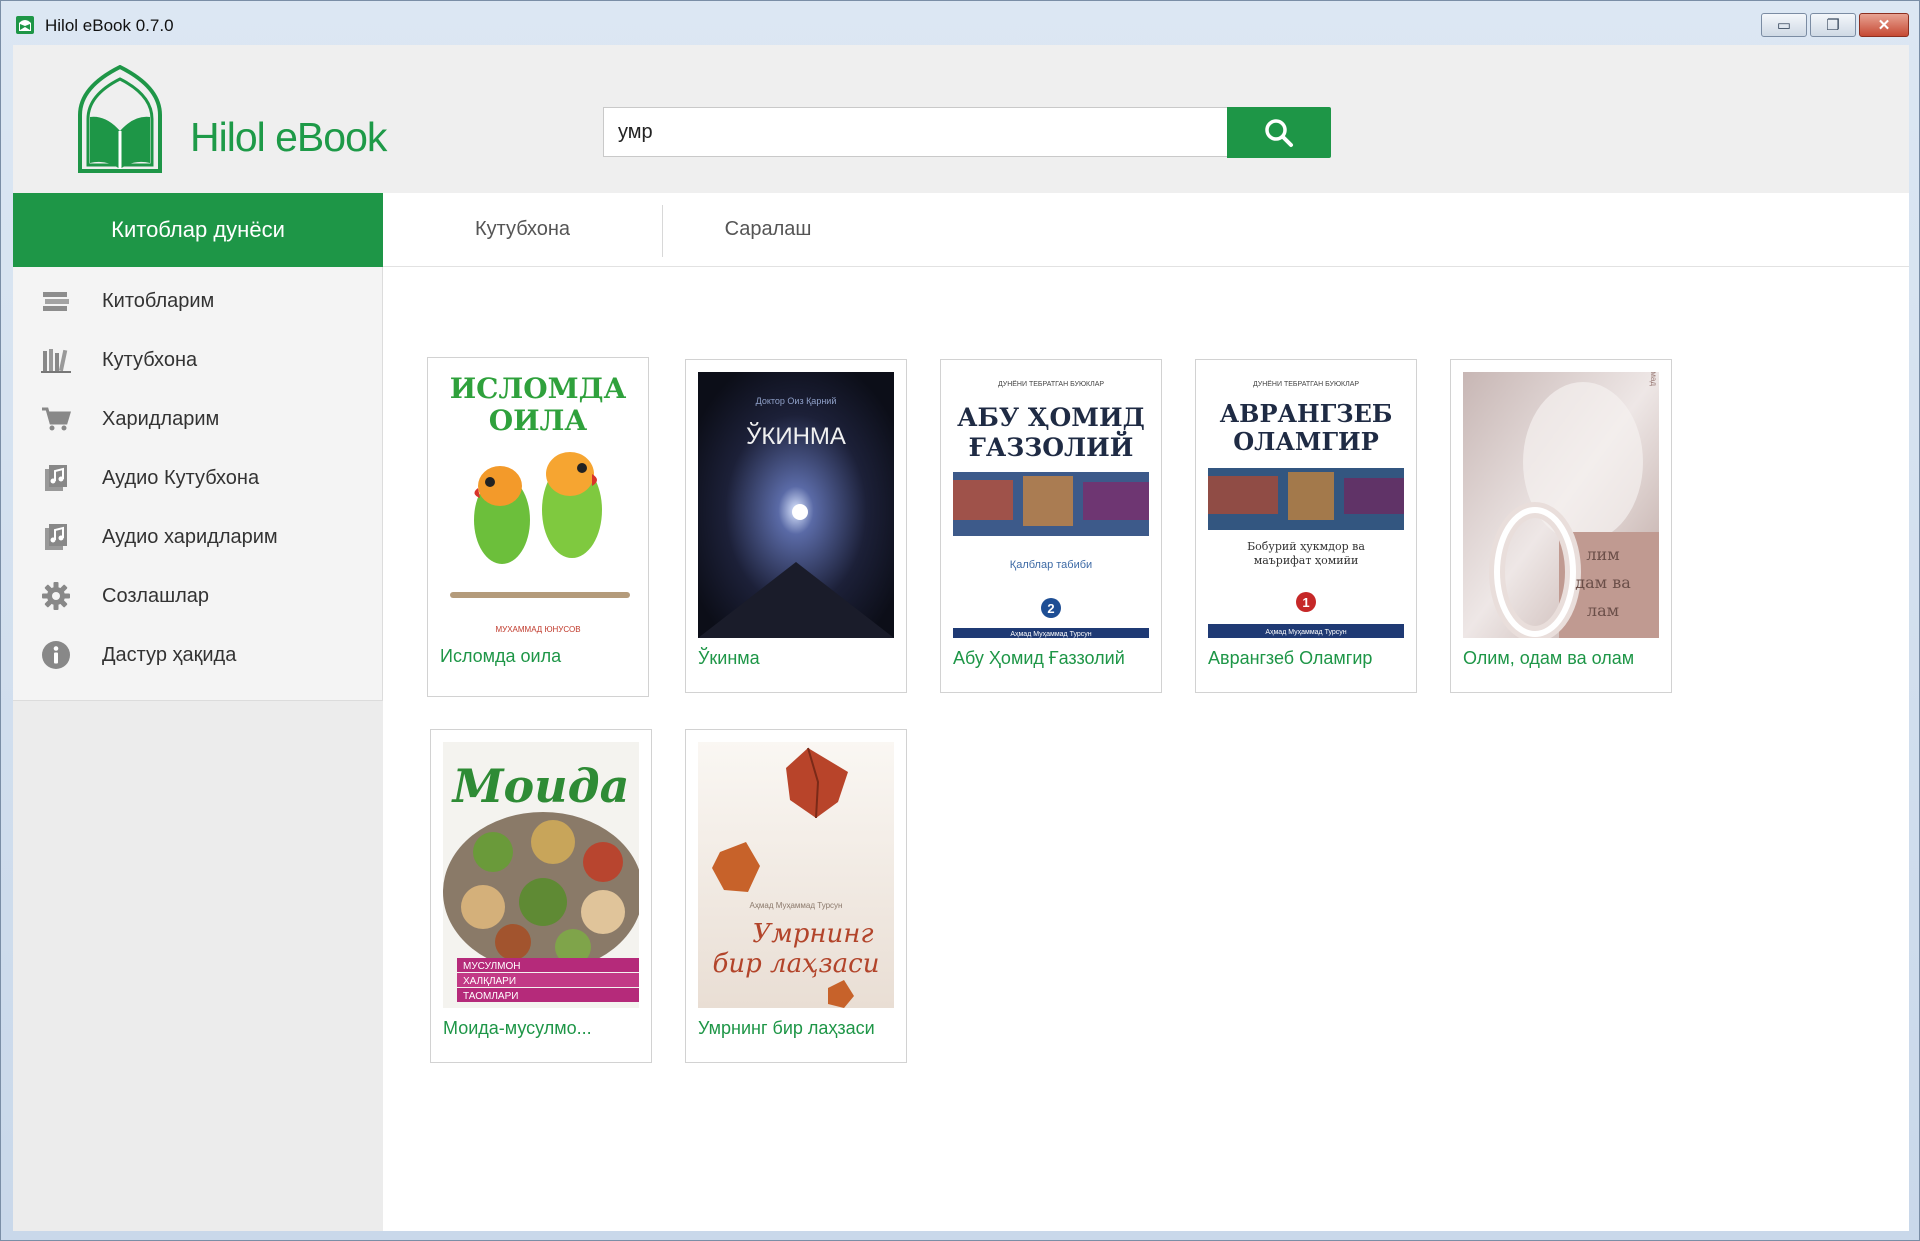 The image size is (1920, 1241). I want to click on sidebar-item-label: Китобларим, so click(158, 300).